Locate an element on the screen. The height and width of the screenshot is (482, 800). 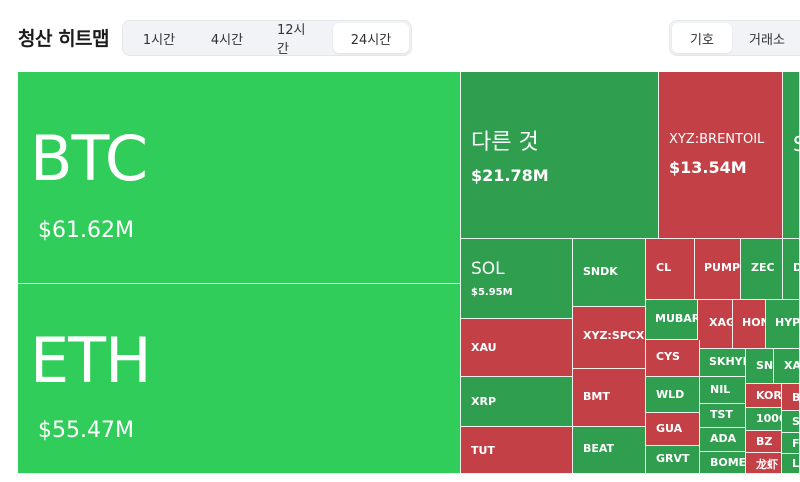
tile-symbol: PUMP is located at coordinates (722, 267).